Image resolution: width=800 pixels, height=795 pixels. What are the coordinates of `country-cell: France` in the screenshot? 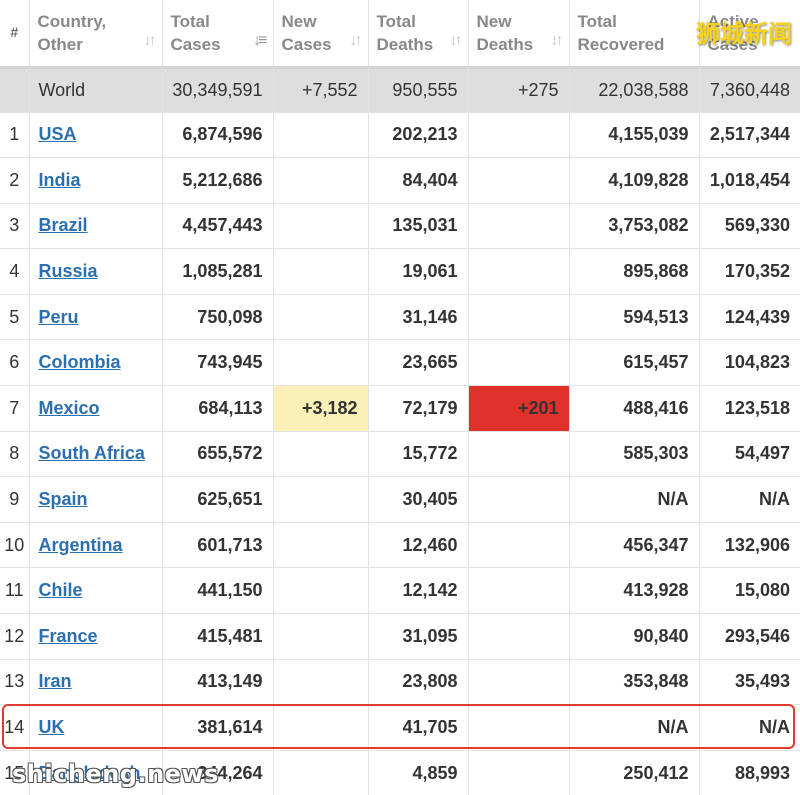 It's located at (96, 636).